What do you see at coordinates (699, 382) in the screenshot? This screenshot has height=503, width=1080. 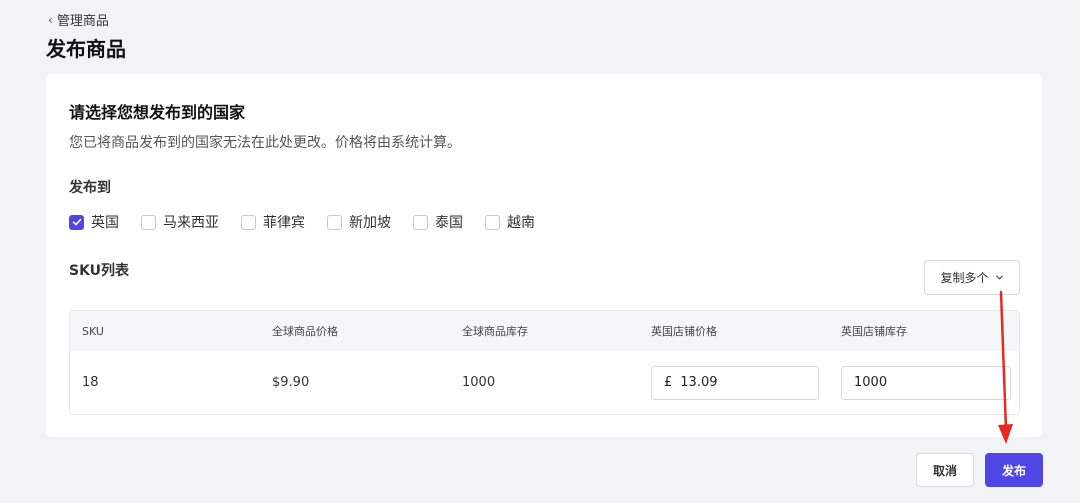 I see `uk-price-value: 13.09` at bounding box center [699, 382].